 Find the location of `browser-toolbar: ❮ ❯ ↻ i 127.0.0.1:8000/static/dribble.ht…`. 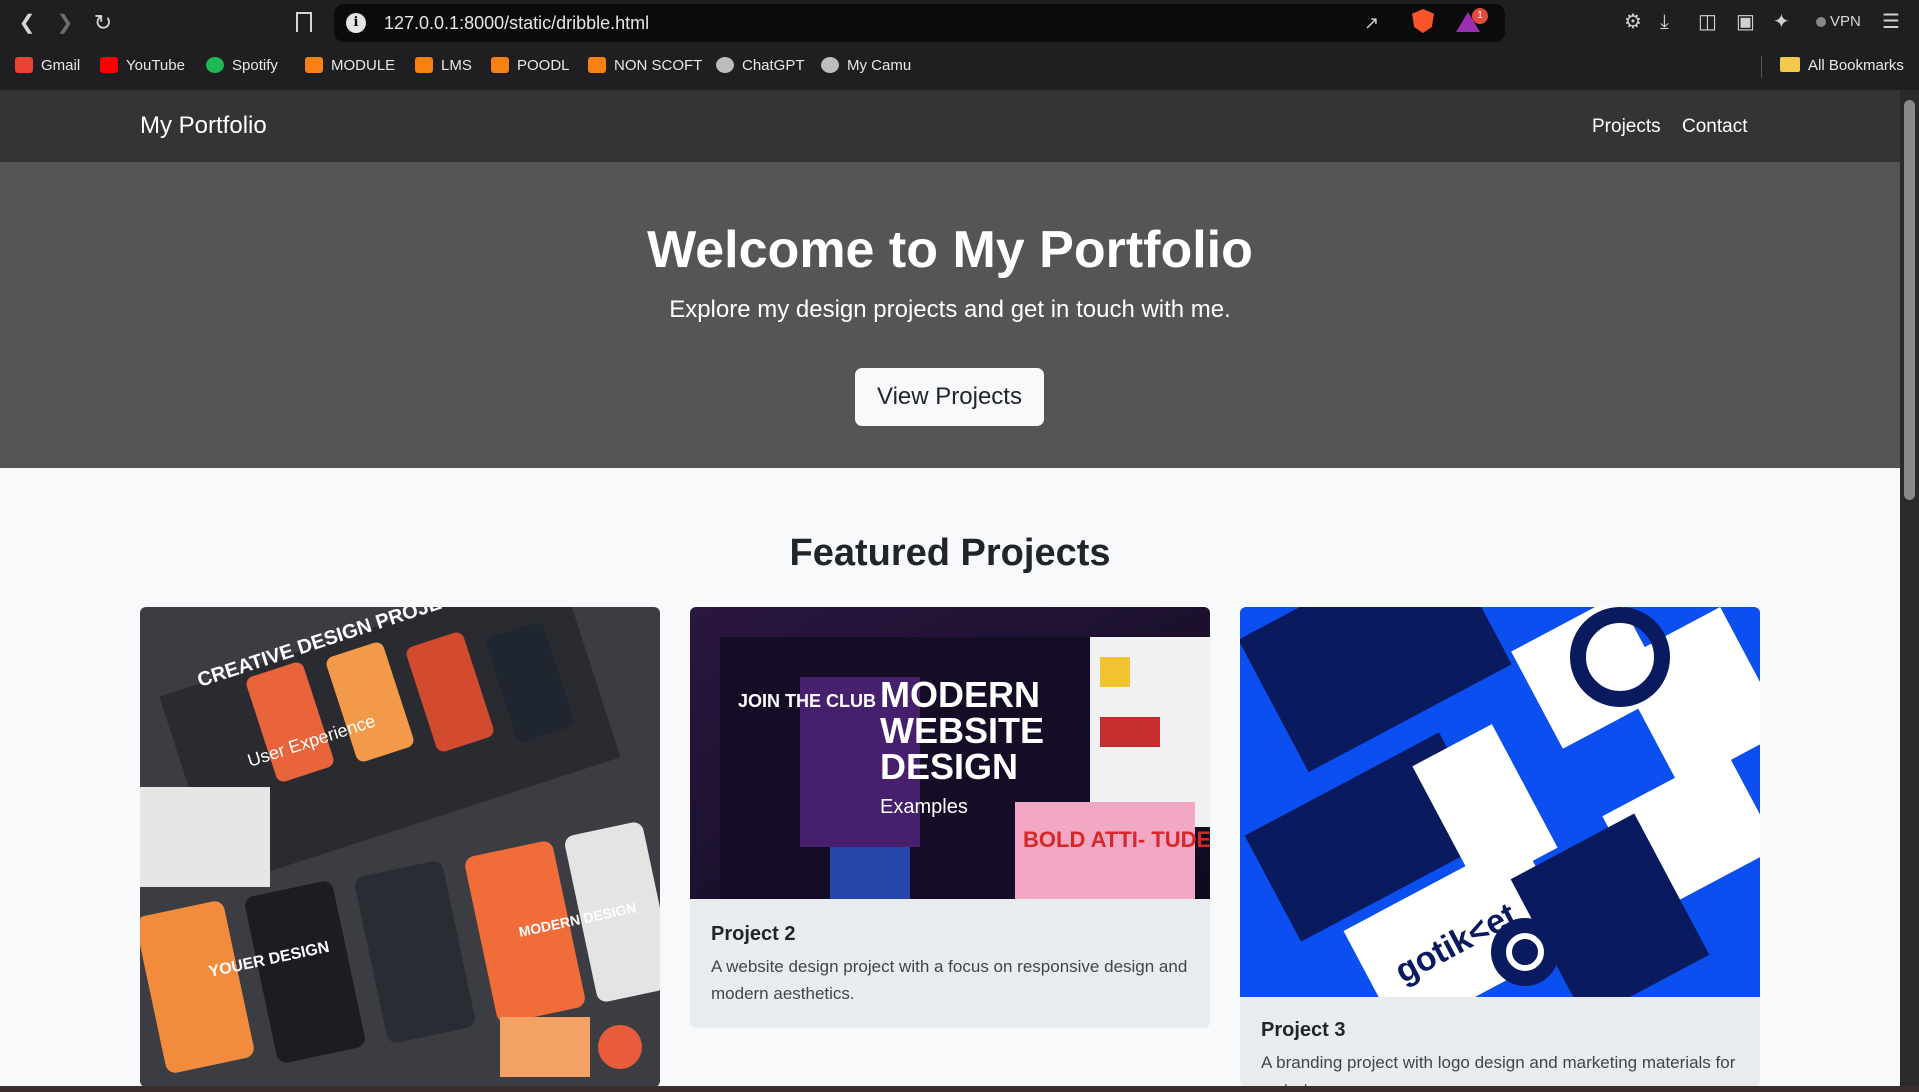

browser-toolbar: ❮ ❯ ↻ i 127.0.0.1:8000/static/dribble.ht… is located at coordinates (959, 23).